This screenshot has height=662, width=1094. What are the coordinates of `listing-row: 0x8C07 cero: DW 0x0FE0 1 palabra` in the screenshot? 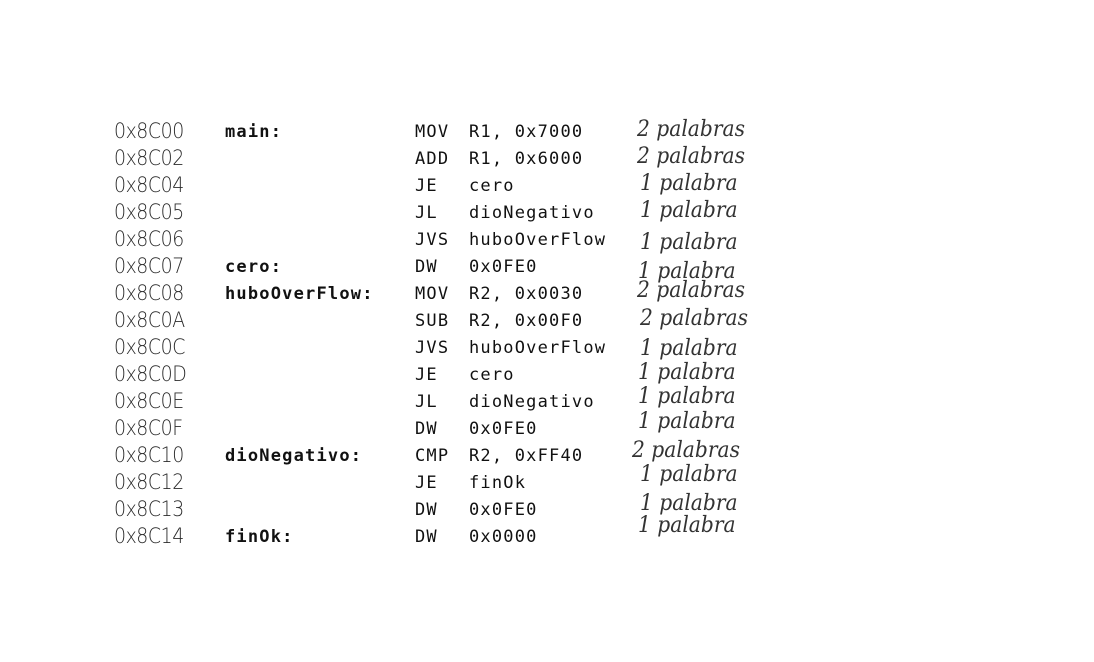 It's located at (547, 269).